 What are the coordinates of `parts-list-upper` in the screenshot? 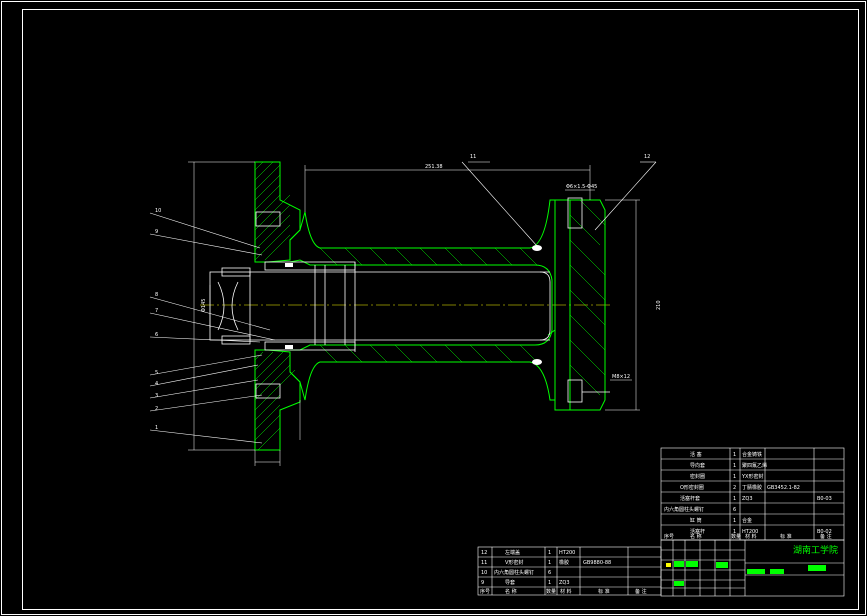 It's located at (752, 494).